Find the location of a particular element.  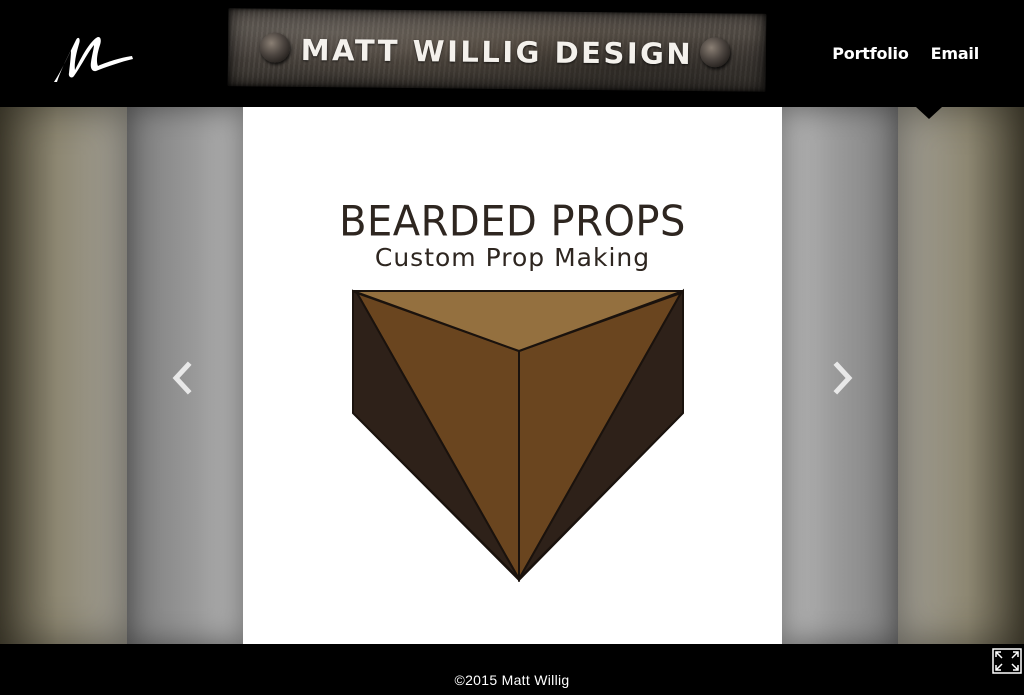

slide-subtitle: Custom Prop Making is located at coordinates (512, 257).